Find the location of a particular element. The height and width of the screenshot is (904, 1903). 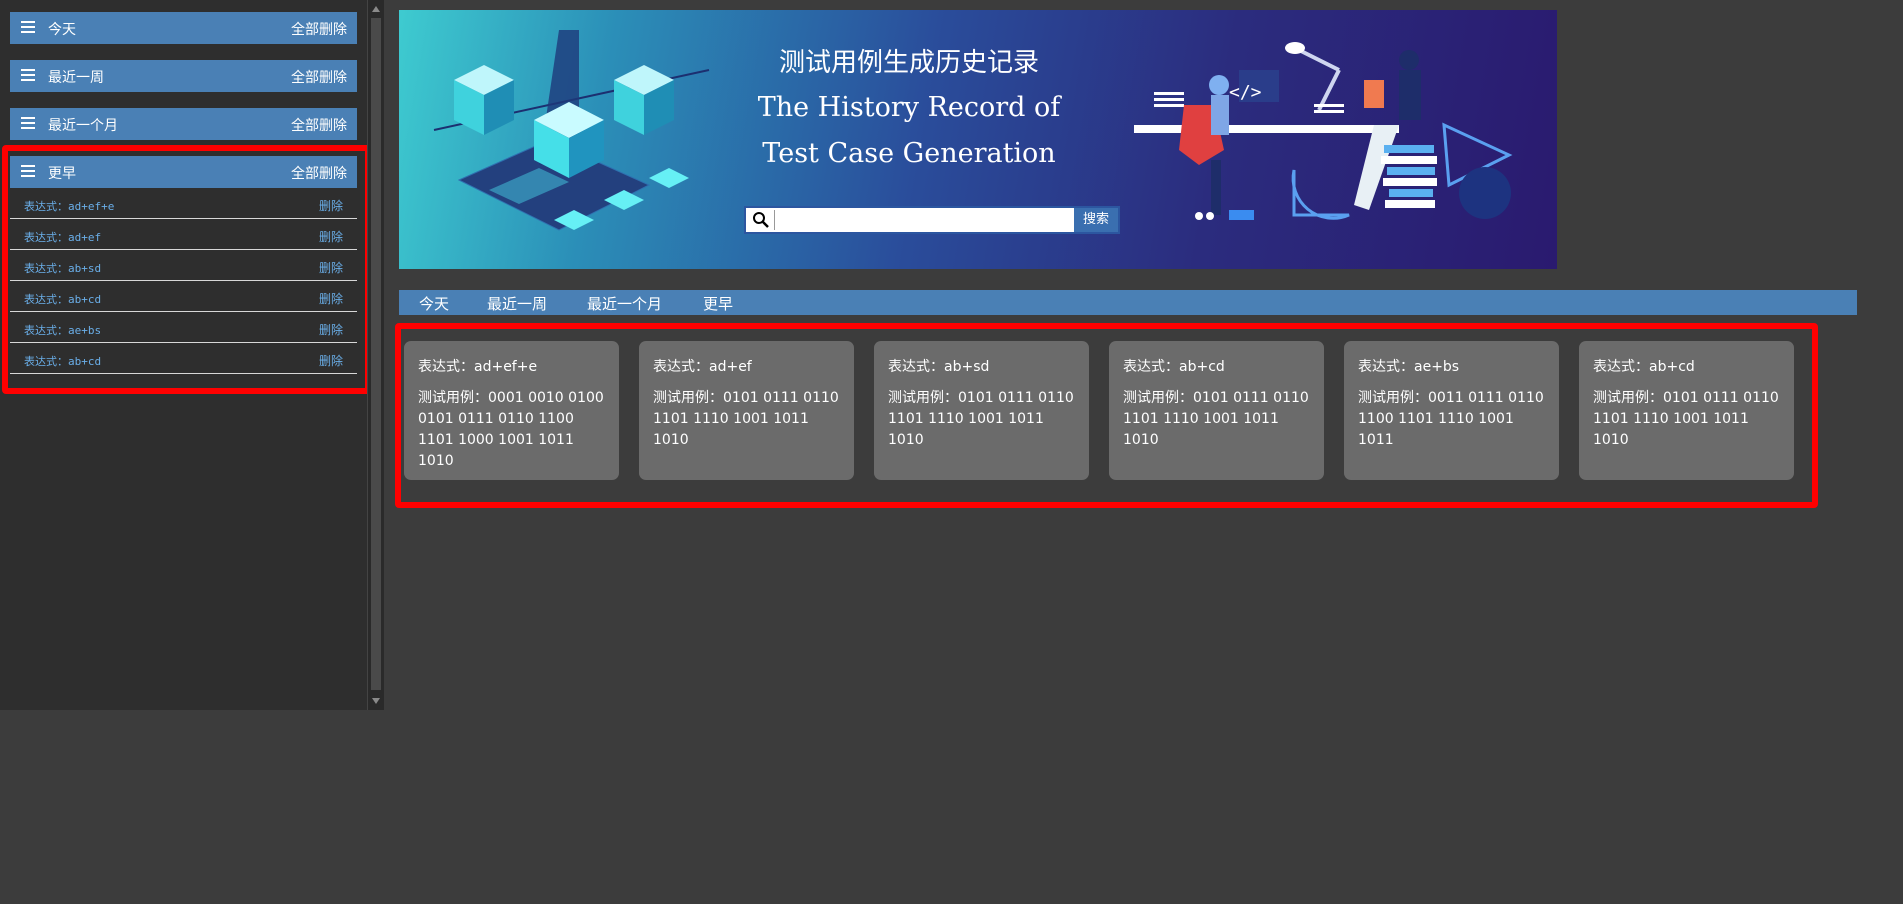

banner-title-en-line2: Test Case Generation is located at coordinates (909, 153).